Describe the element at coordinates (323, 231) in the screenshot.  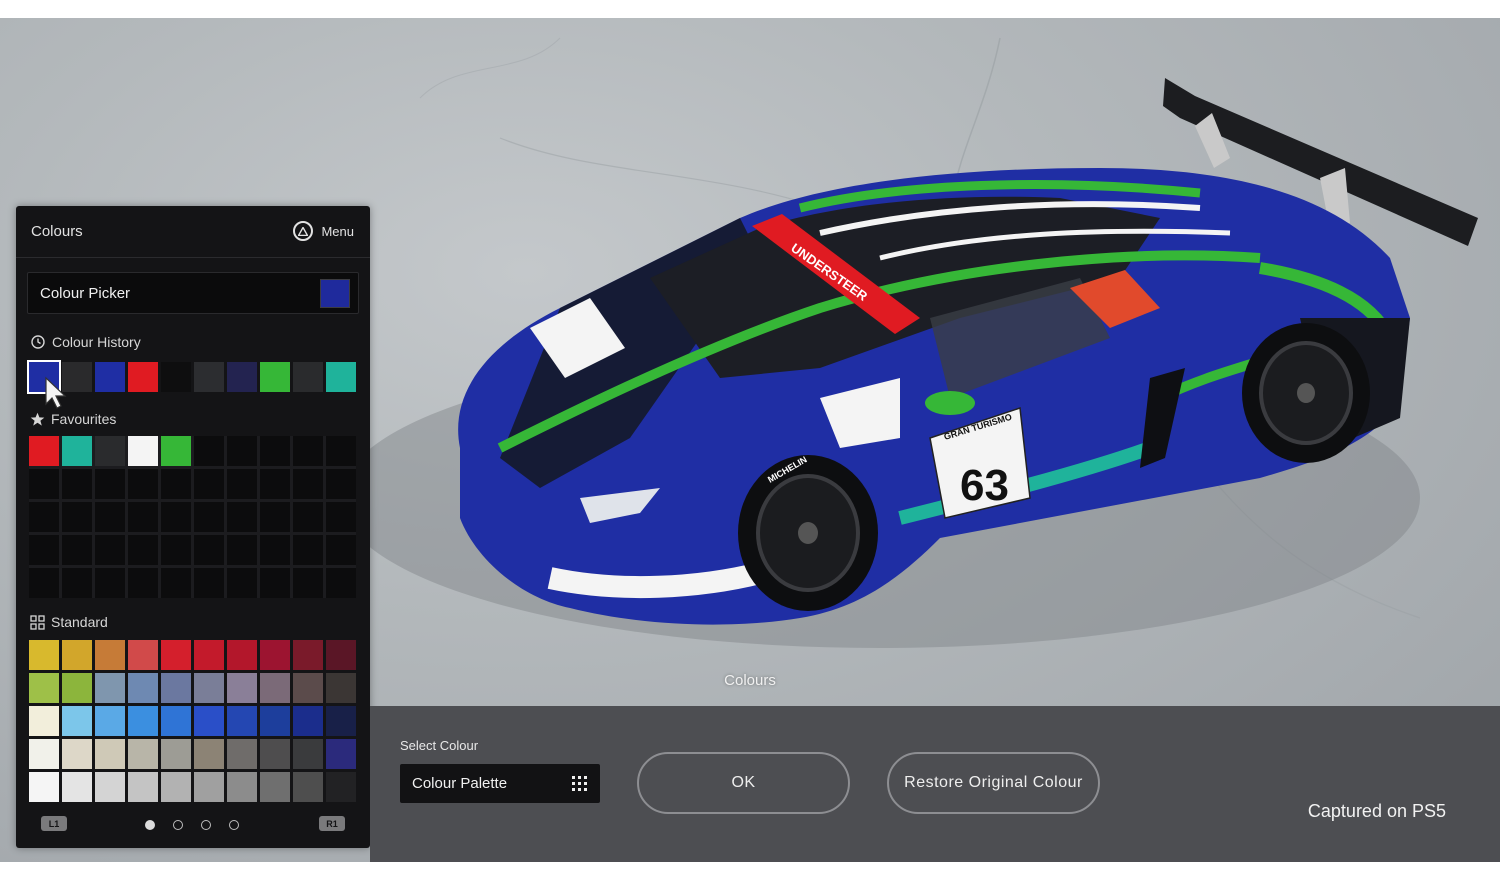
I see `menu-button: Menu` at that location.